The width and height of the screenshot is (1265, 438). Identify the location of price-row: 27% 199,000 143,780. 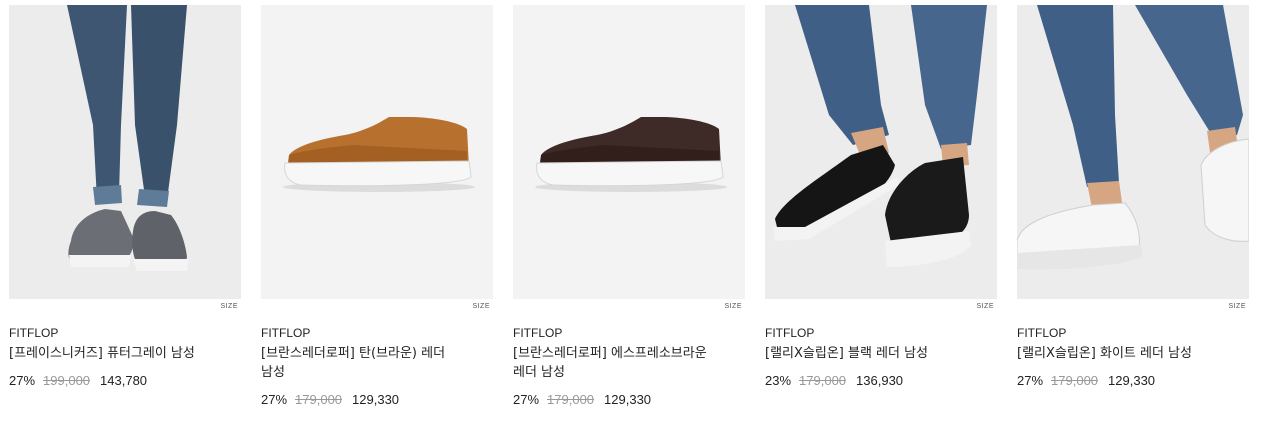
(125, 380).